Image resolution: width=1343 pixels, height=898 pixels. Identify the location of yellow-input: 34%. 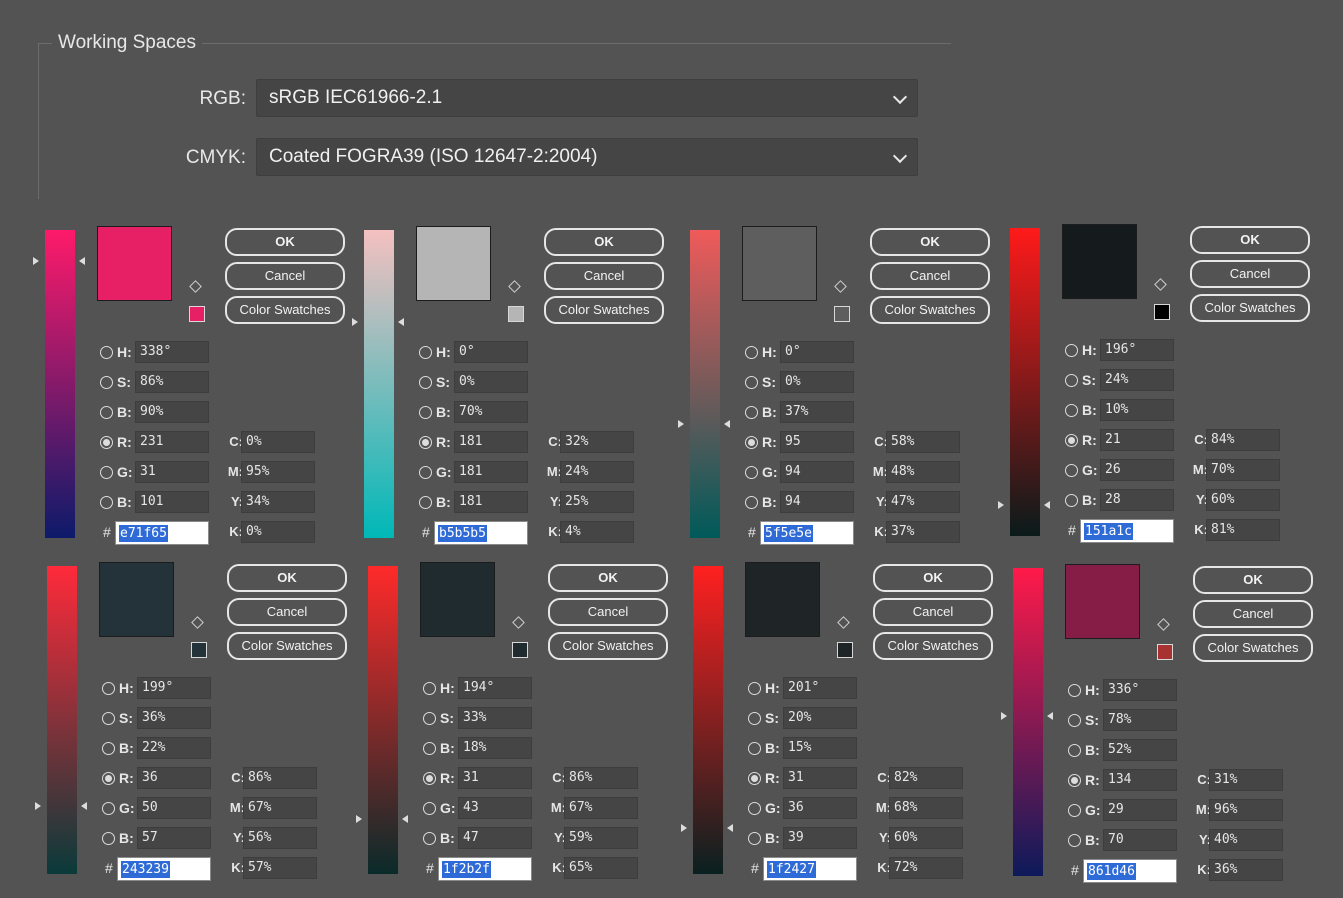
(278, 502).